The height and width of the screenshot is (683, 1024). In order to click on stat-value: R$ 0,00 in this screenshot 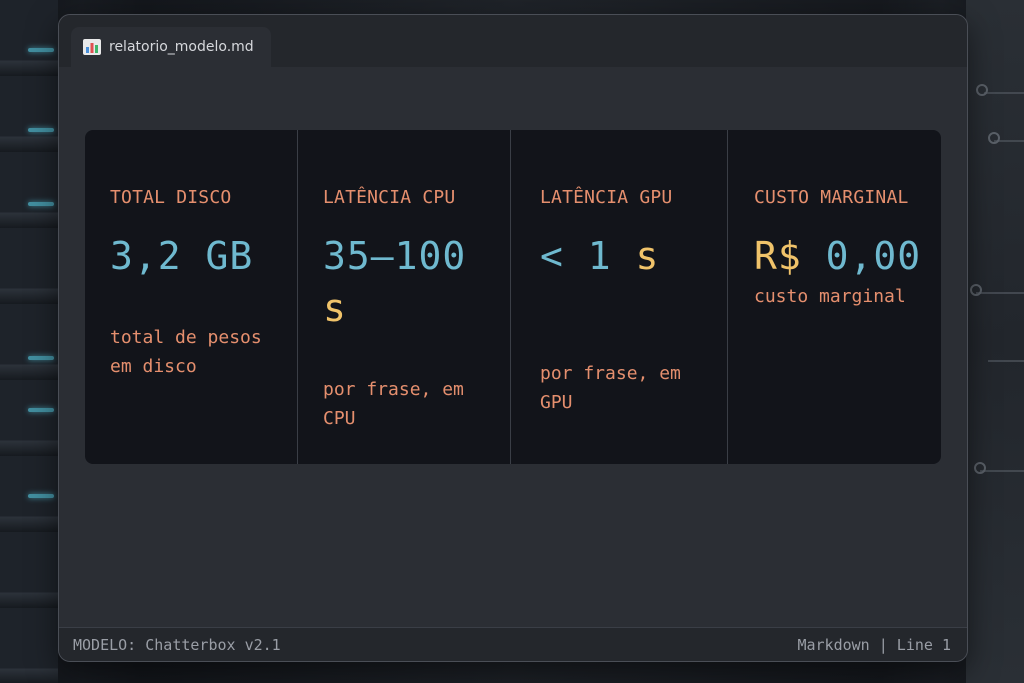, I will do `click(844, 256)`.